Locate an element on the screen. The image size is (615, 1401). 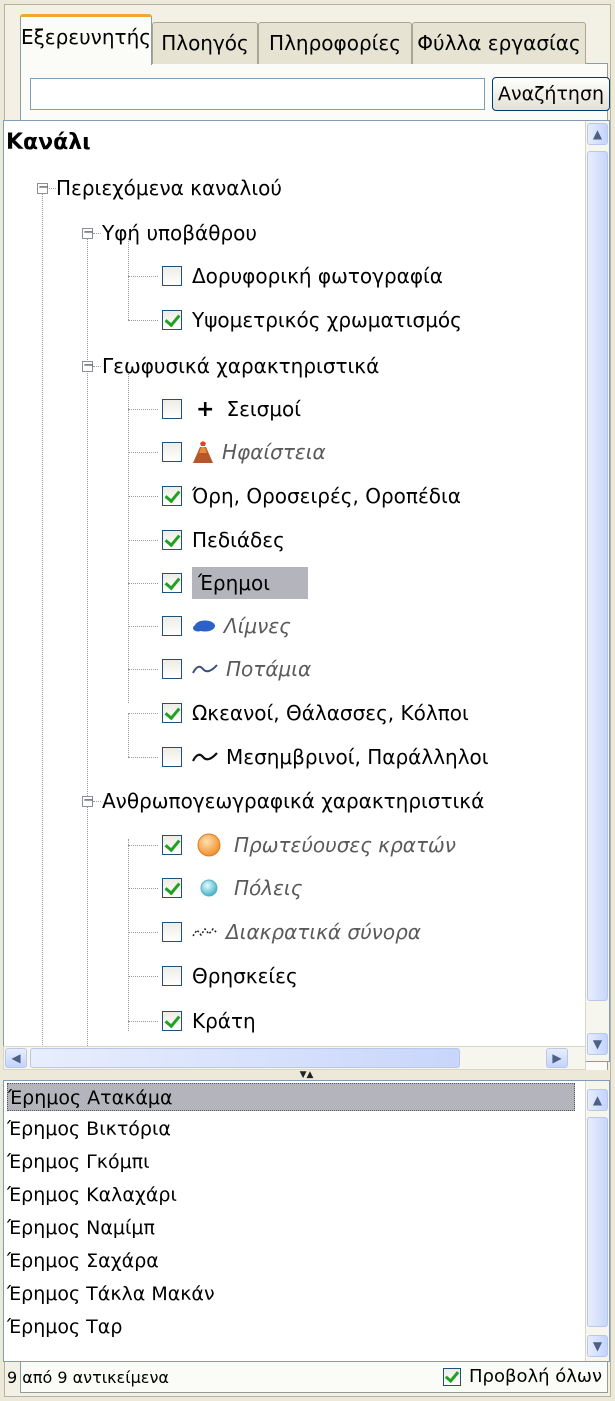
results-vertical-scrollbar: ▲ ▼ is located at coordinates (597, 1221).